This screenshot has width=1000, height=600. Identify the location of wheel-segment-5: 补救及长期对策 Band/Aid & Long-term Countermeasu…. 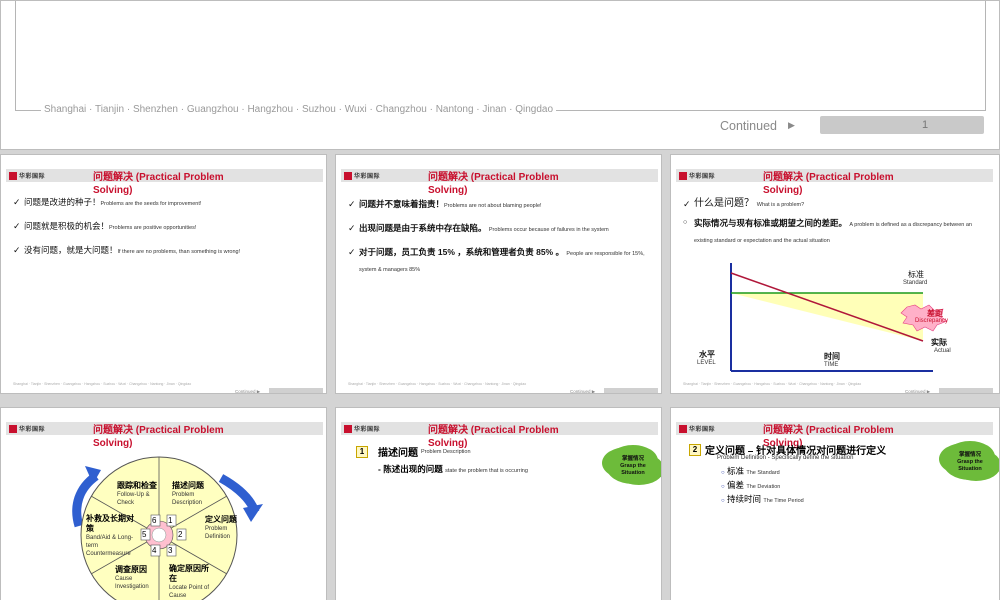
(112, 536).